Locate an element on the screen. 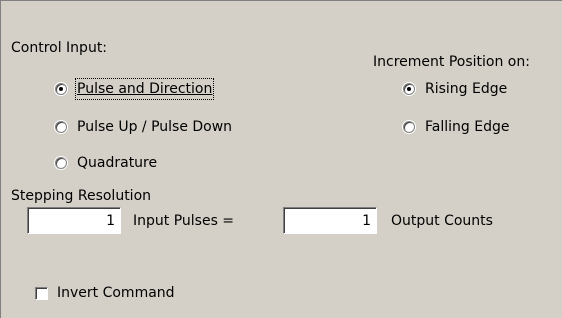  radio-label: Quadrature is located at coordinates (117, 163).